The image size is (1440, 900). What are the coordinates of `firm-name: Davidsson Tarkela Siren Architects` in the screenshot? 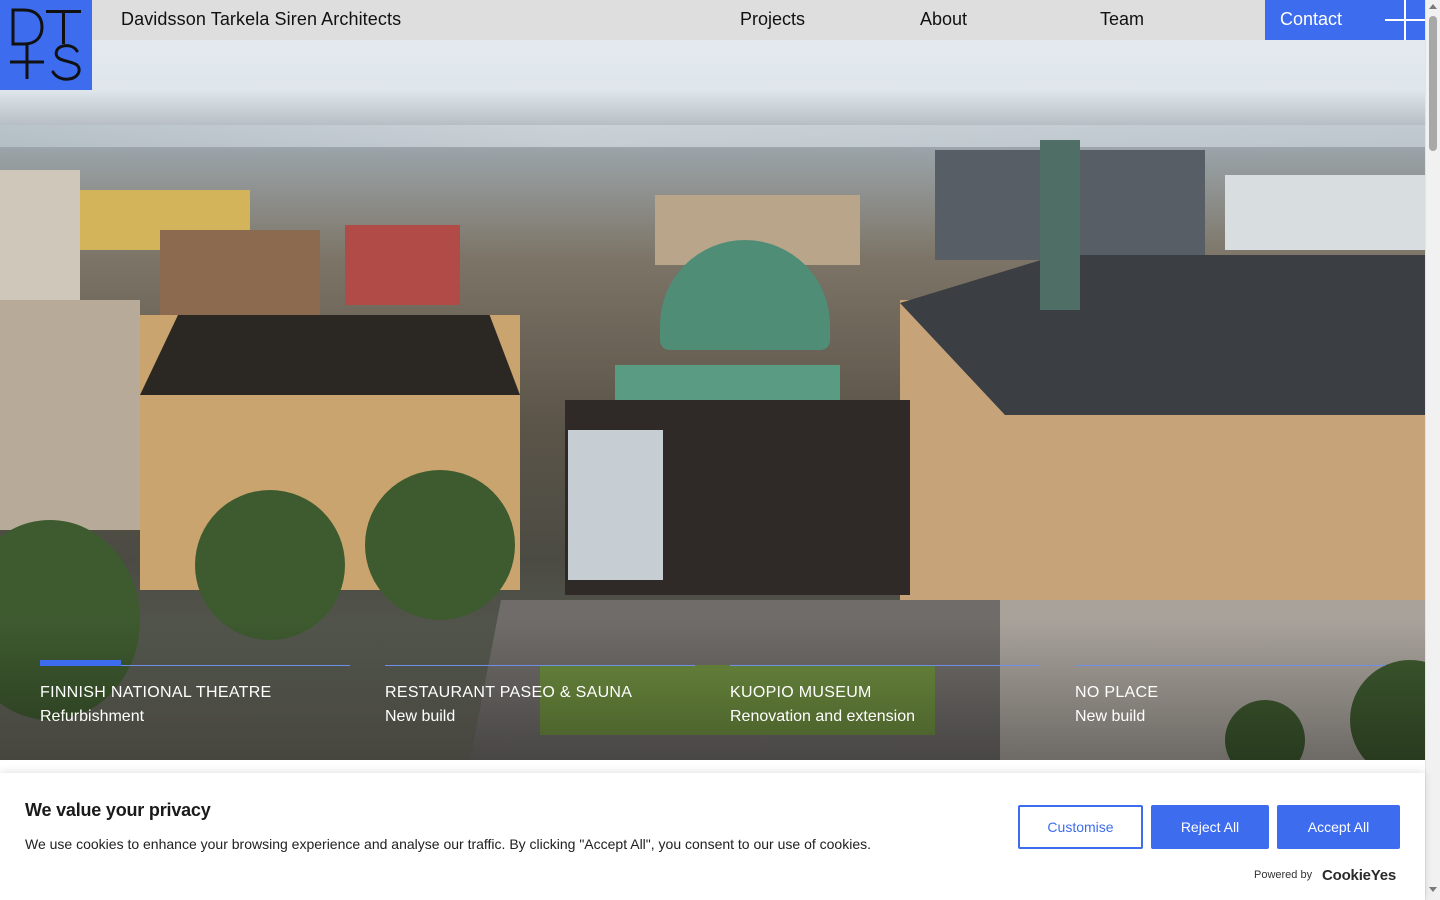 It's located at (261, 19).